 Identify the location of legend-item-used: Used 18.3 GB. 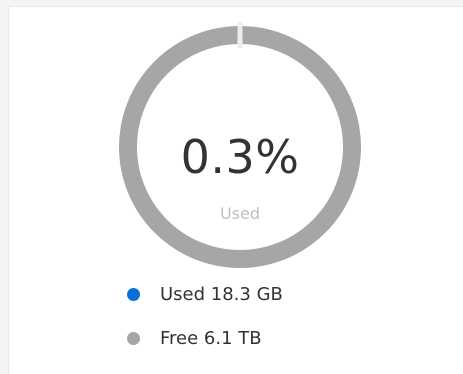
(205, 294).